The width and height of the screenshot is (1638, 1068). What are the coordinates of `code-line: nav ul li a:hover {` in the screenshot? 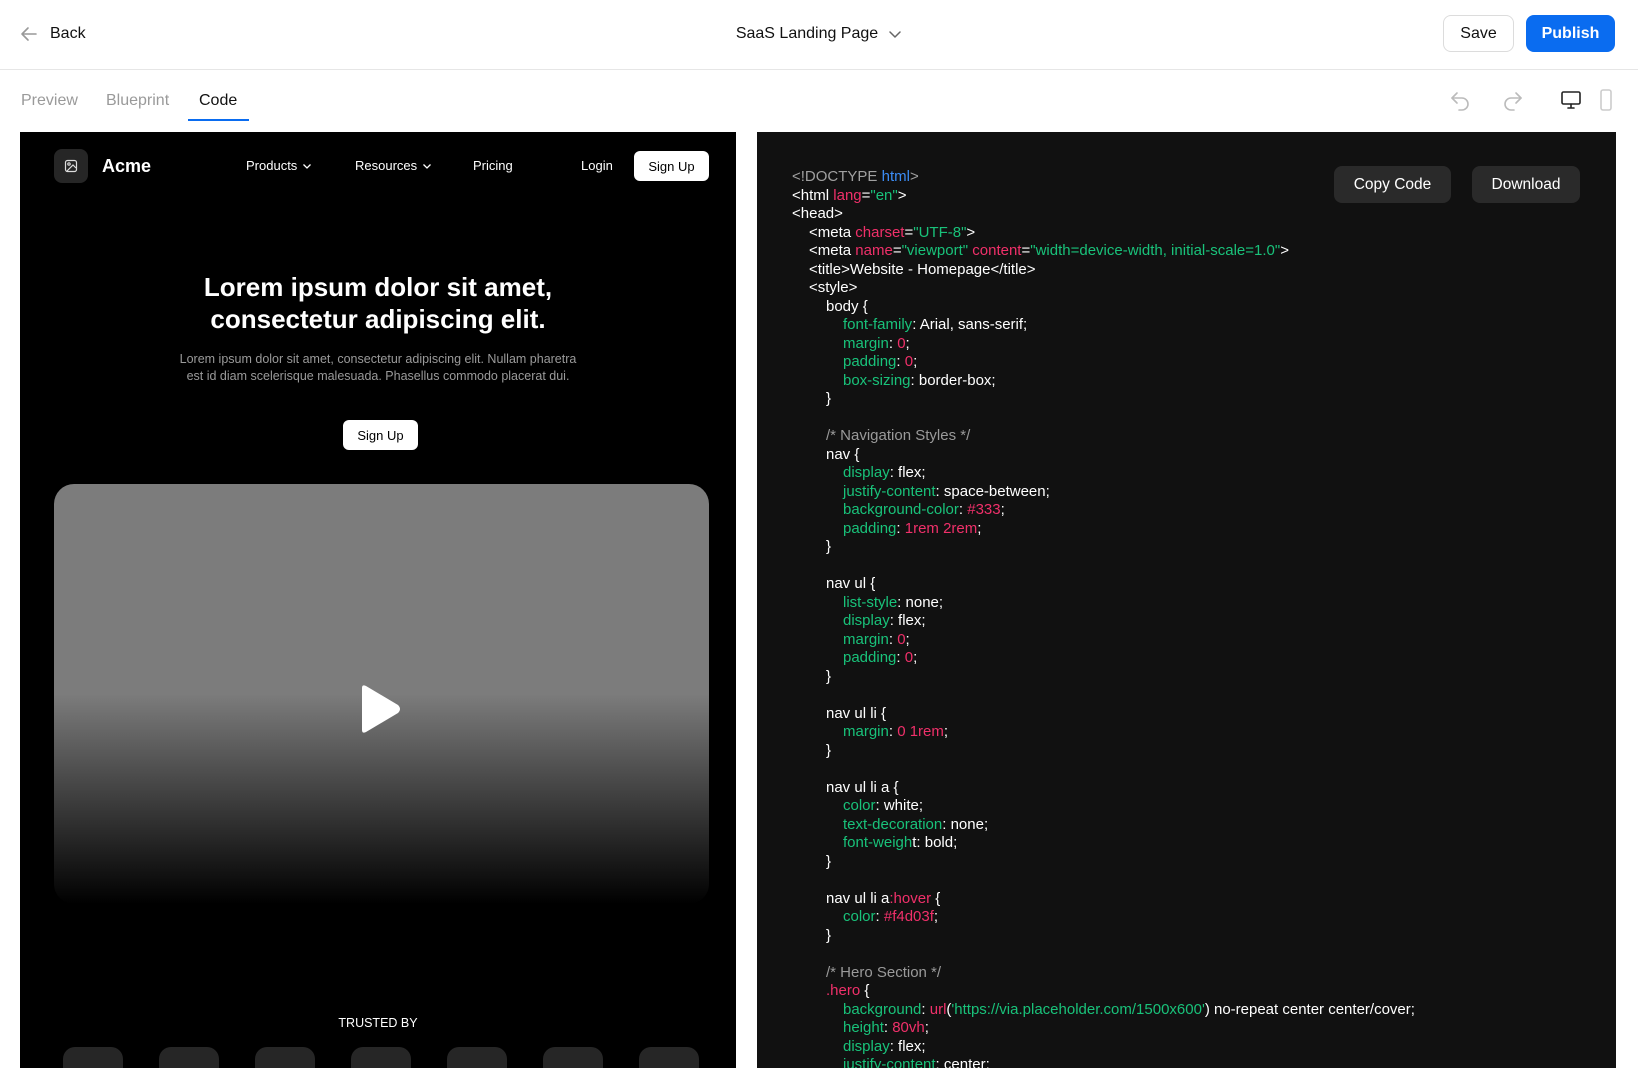 It's located at (1103, 899).